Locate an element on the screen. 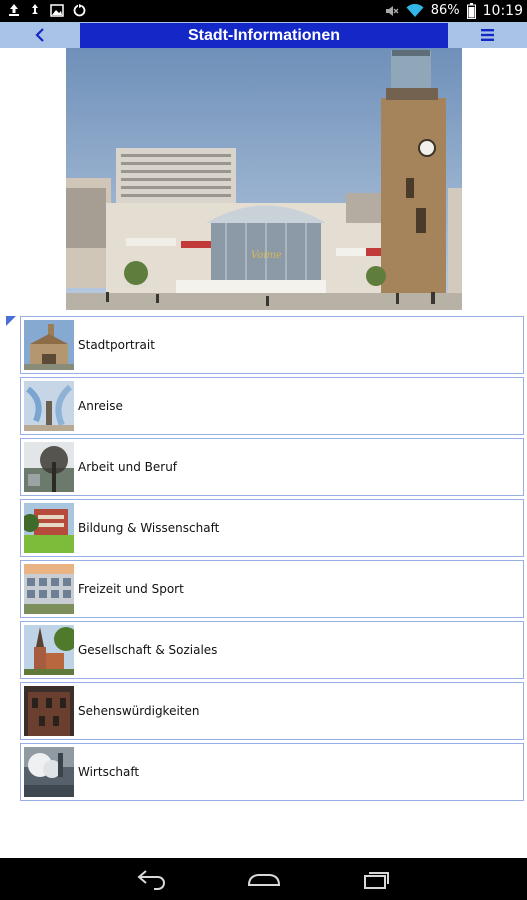 The height and width of the screenshot is (900, 527). list-item-arbeit-und-beruf: Arbeit und Beruf is located at coordinates (272, 467).